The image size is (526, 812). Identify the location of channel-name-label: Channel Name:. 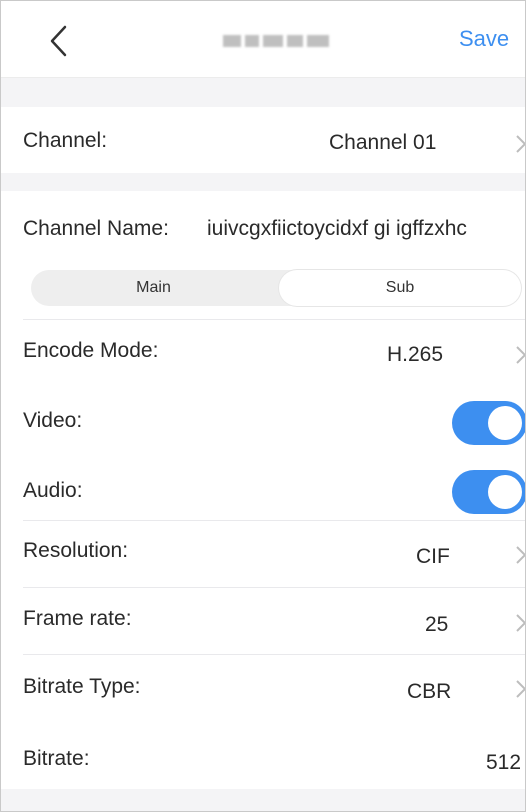
(96, 228).